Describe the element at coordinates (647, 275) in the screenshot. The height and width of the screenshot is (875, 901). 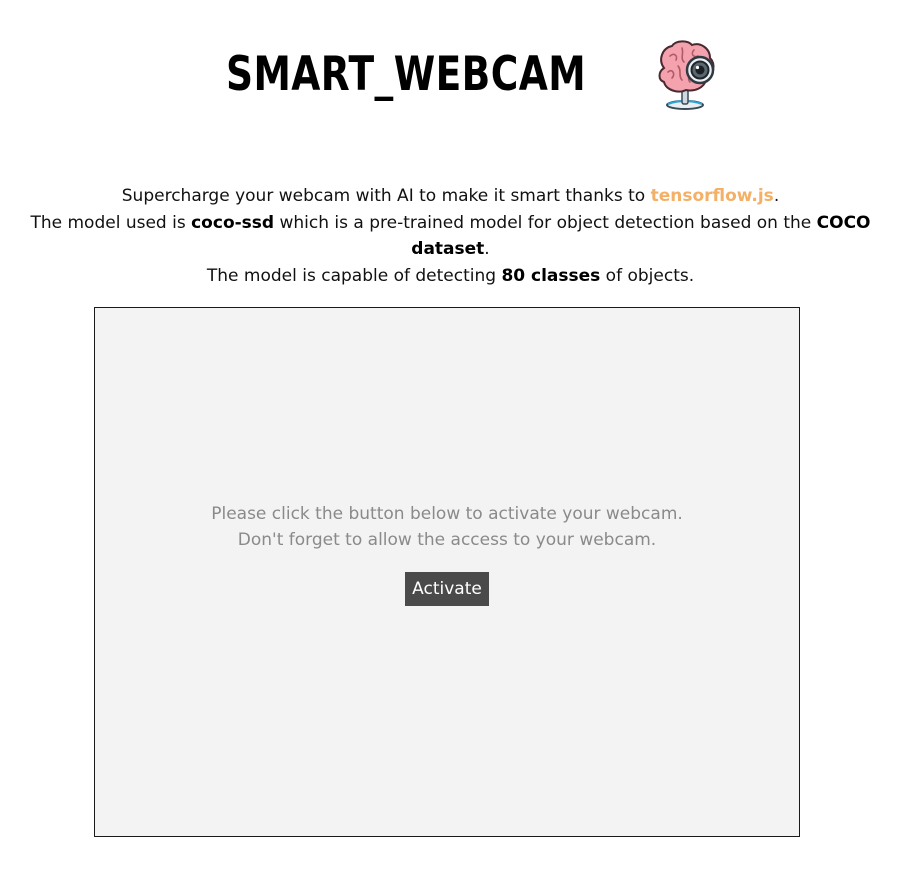
I see `intro-line-3-end: of objects.` at that location.